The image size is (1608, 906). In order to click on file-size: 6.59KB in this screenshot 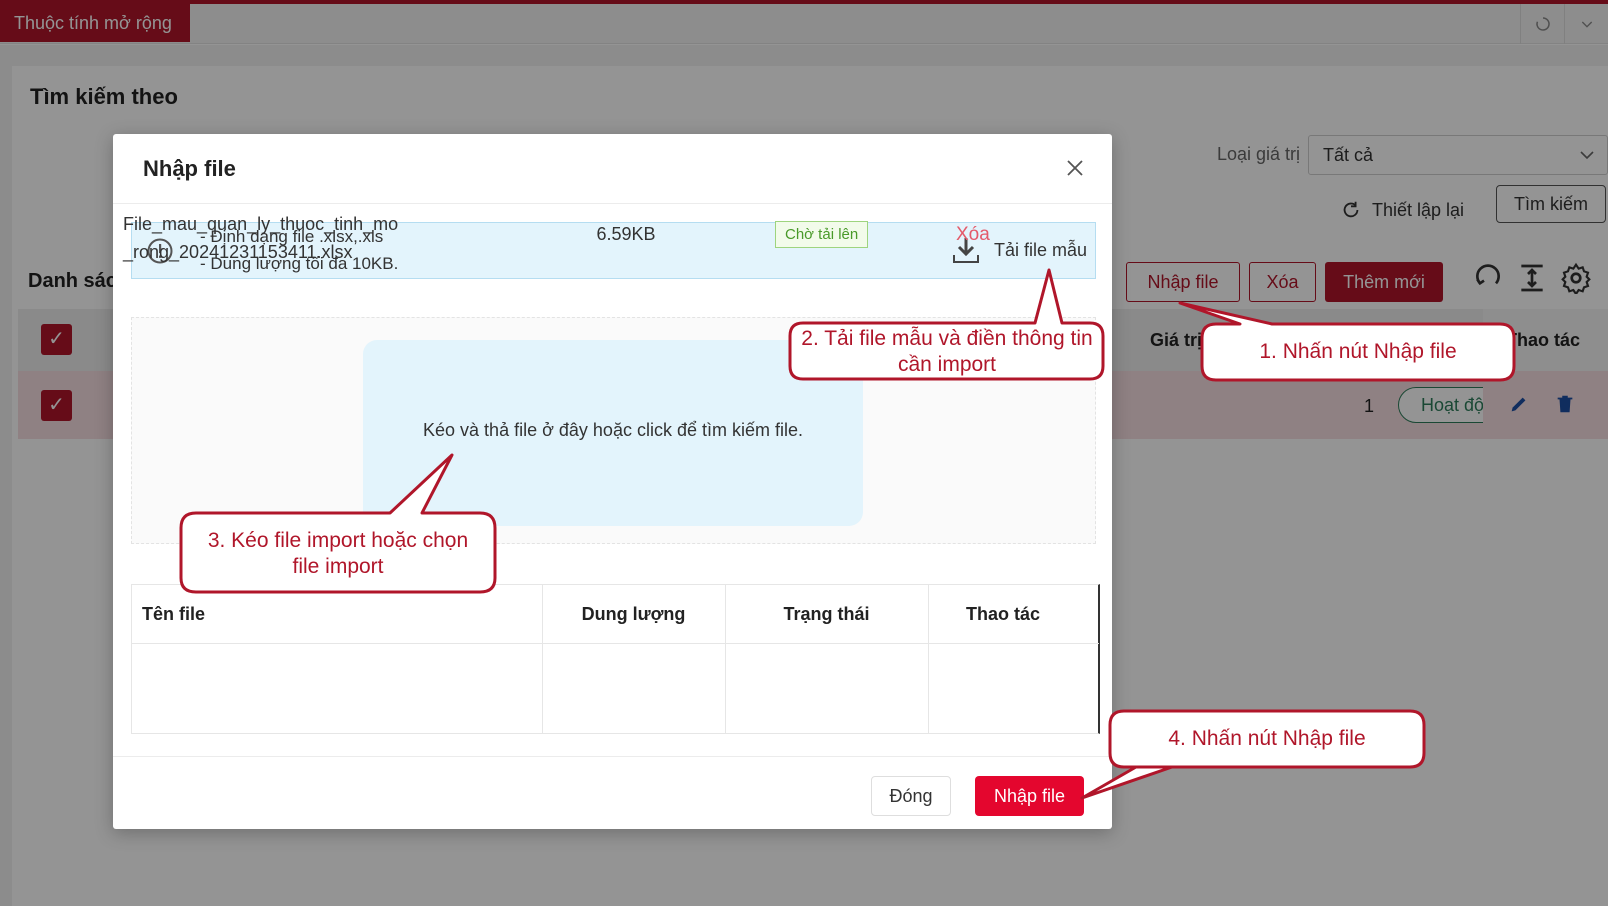, I will do `click(626, 234)`.